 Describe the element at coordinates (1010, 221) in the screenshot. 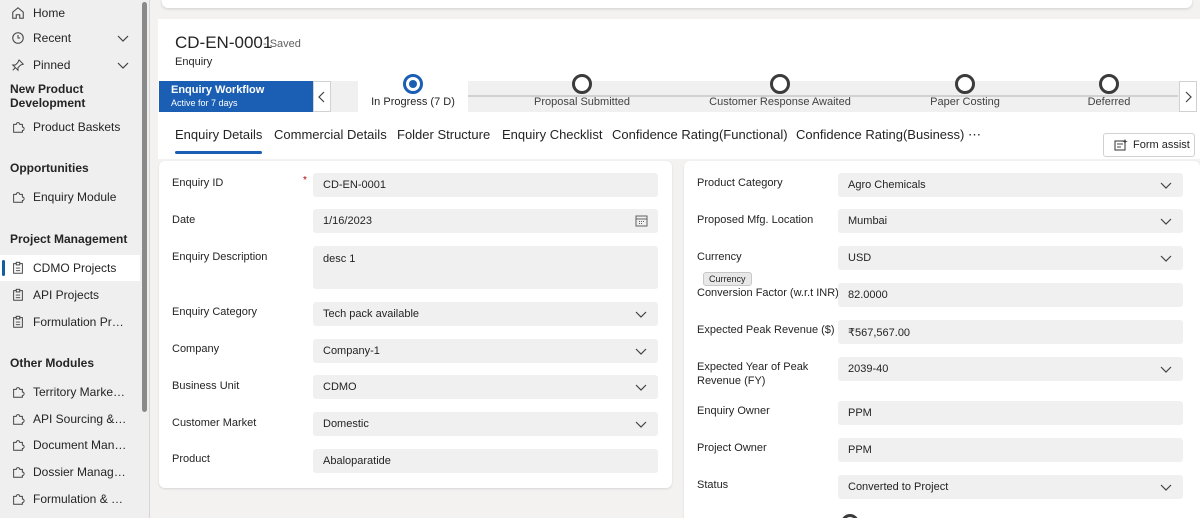

I see `proposed-mfg-location-select: Mumbai` at that location.